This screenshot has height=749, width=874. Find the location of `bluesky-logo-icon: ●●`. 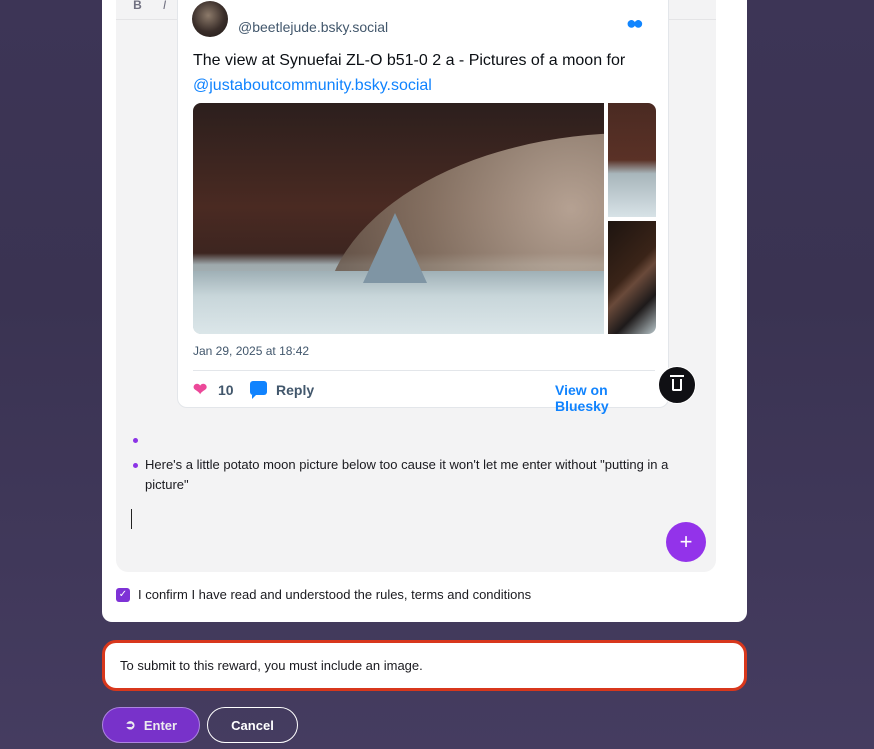

bluesky-logo-icon: ●● is located at coordinates (635, 23).